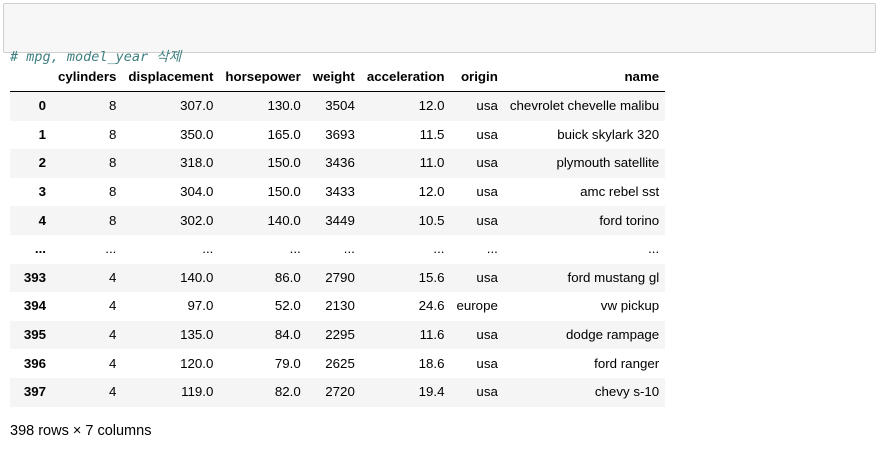 Image resolution: width=882 pixels, height=450 pixels. What do you see at coordinates (34, 392) in the screenshot?
I see `row-index: 397` at bounding box center [34, 392].